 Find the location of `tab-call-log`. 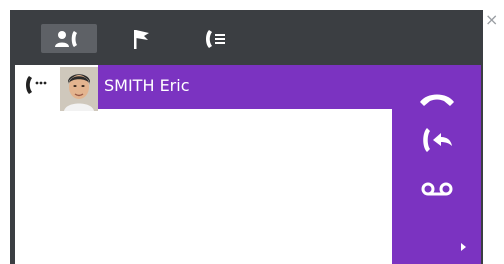

tab-call-log is located at coordinates (216, 38).